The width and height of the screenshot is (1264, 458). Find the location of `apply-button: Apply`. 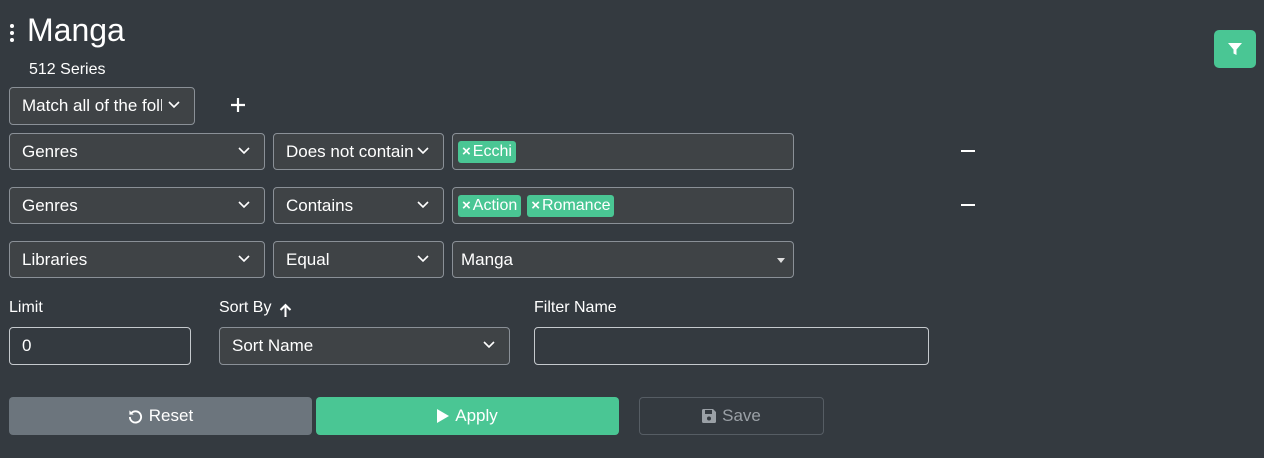

apply-button: Apply is located at coordinates (467, 416).